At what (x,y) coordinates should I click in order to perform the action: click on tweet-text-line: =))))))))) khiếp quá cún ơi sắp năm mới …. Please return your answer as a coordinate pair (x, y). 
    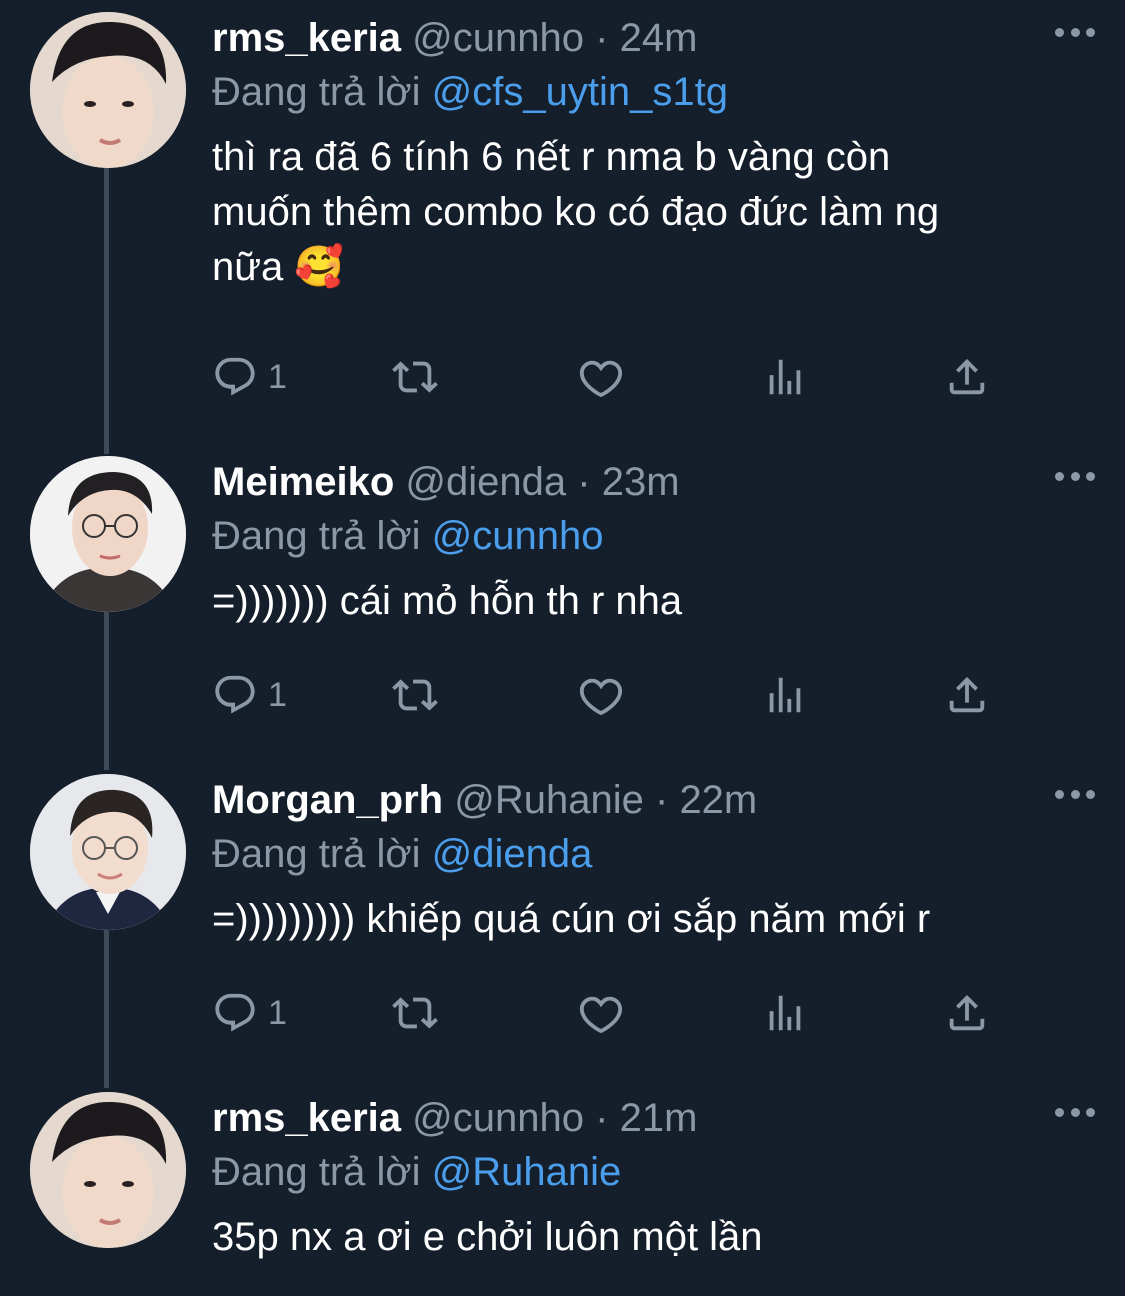
    Looking at the image, I should click on (571, 919).